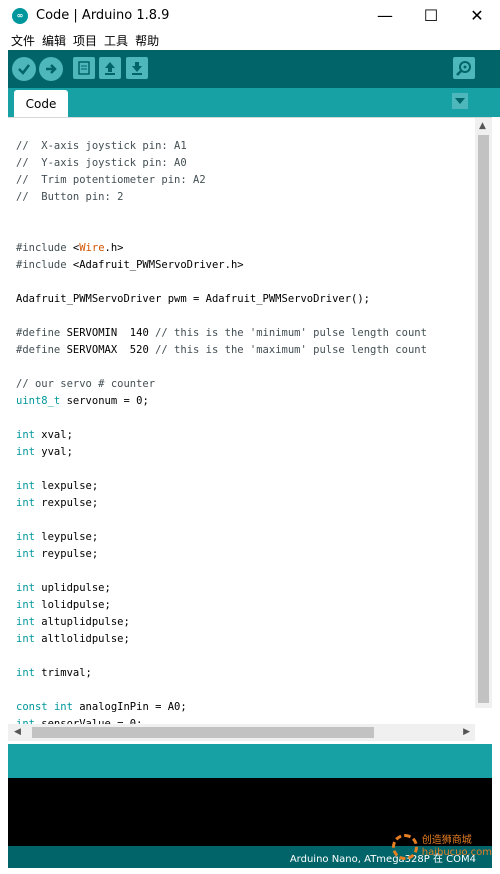 The image size is (500, 874). I want to click on scroll-right-icon: ▶, so click(466, 732).